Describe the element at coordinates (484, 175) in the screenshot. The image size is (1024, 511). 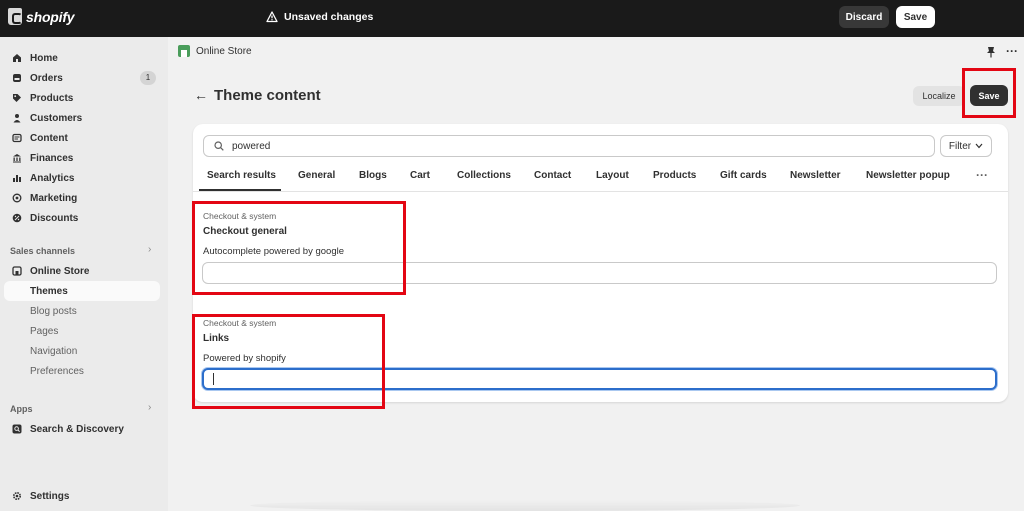
I see `tab-collections: Collections` at that location.